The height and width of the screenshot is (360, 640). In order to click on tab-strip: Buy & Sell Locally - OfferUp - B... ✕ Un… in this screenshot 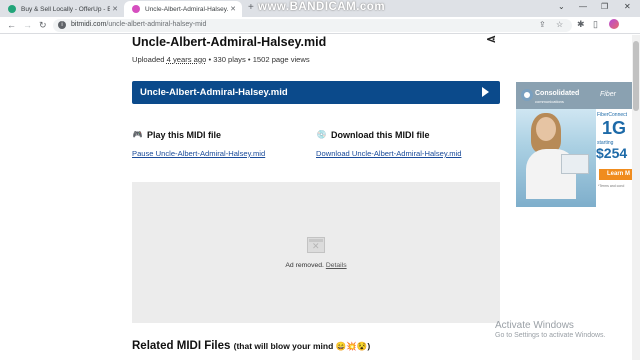, I will do `click(320, 8)`.